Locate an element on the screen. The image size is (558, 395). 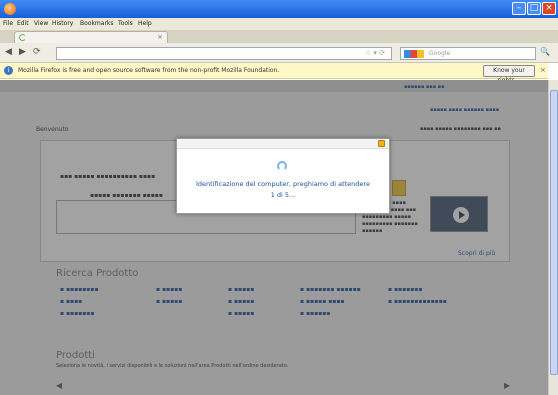
google-icon is located at coordinates (414, 54).